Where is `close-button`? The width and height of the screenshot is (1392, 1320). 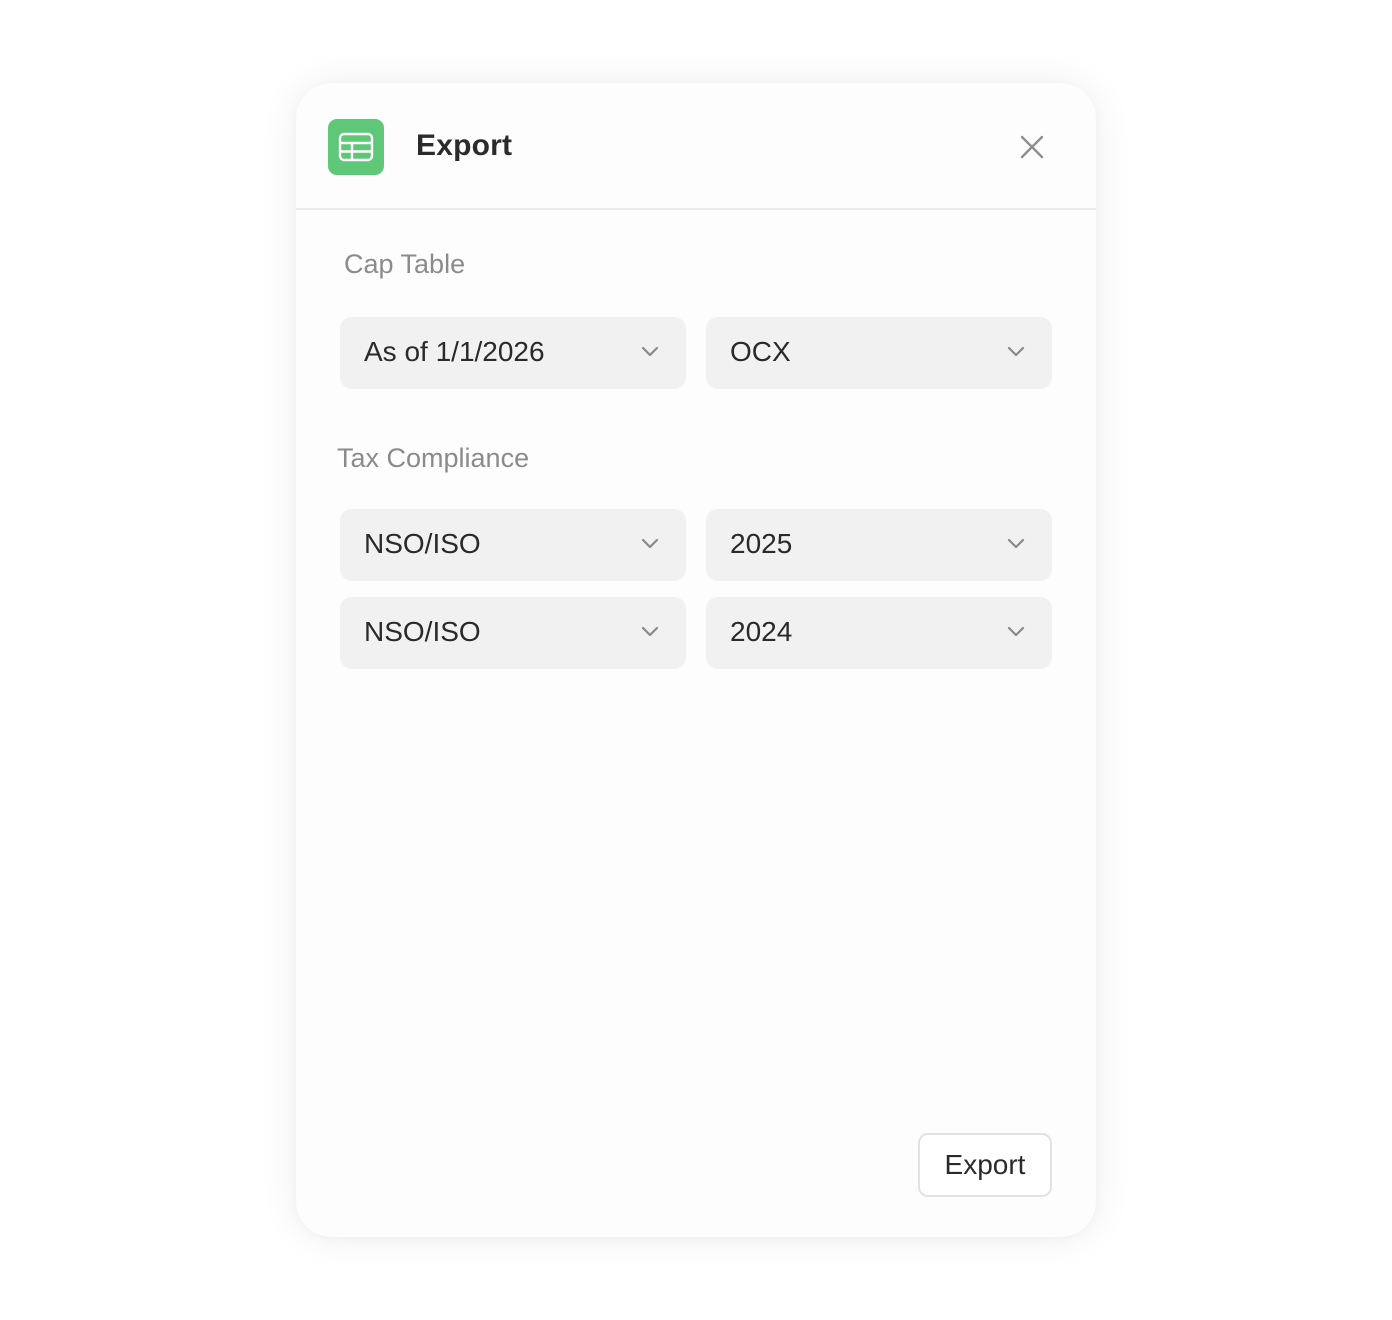
close-button is located at coordinates (1032, 147).